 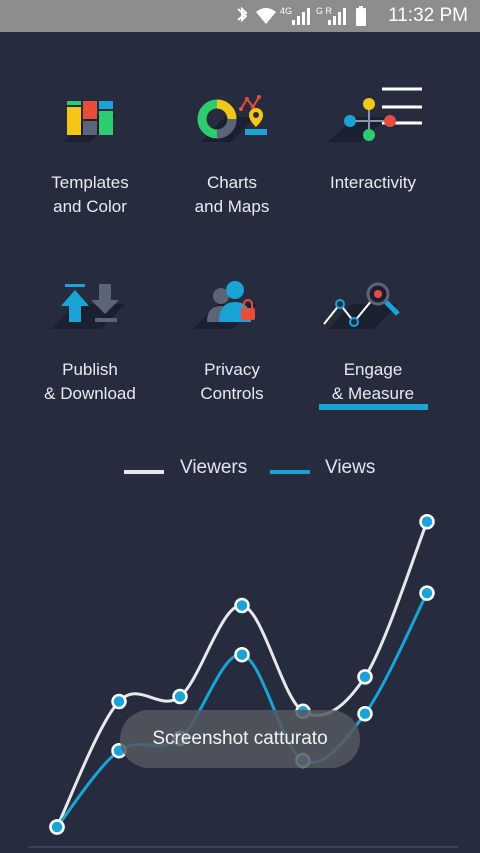 I want to click on chart-baseline, so click(x=243, y=847).